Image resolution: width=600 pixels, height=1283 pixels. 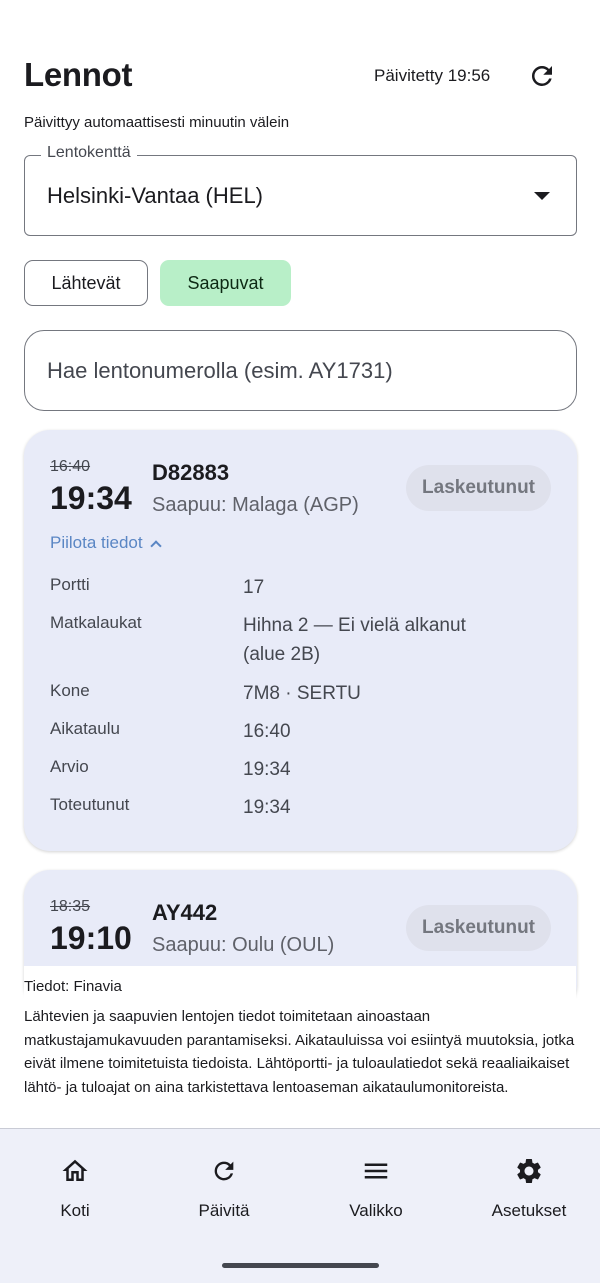 What do you see at coordinates (73, 986) in the screenshot?
I see `data-source: Tiedot: Finavia` at bounding box center [73, 986].